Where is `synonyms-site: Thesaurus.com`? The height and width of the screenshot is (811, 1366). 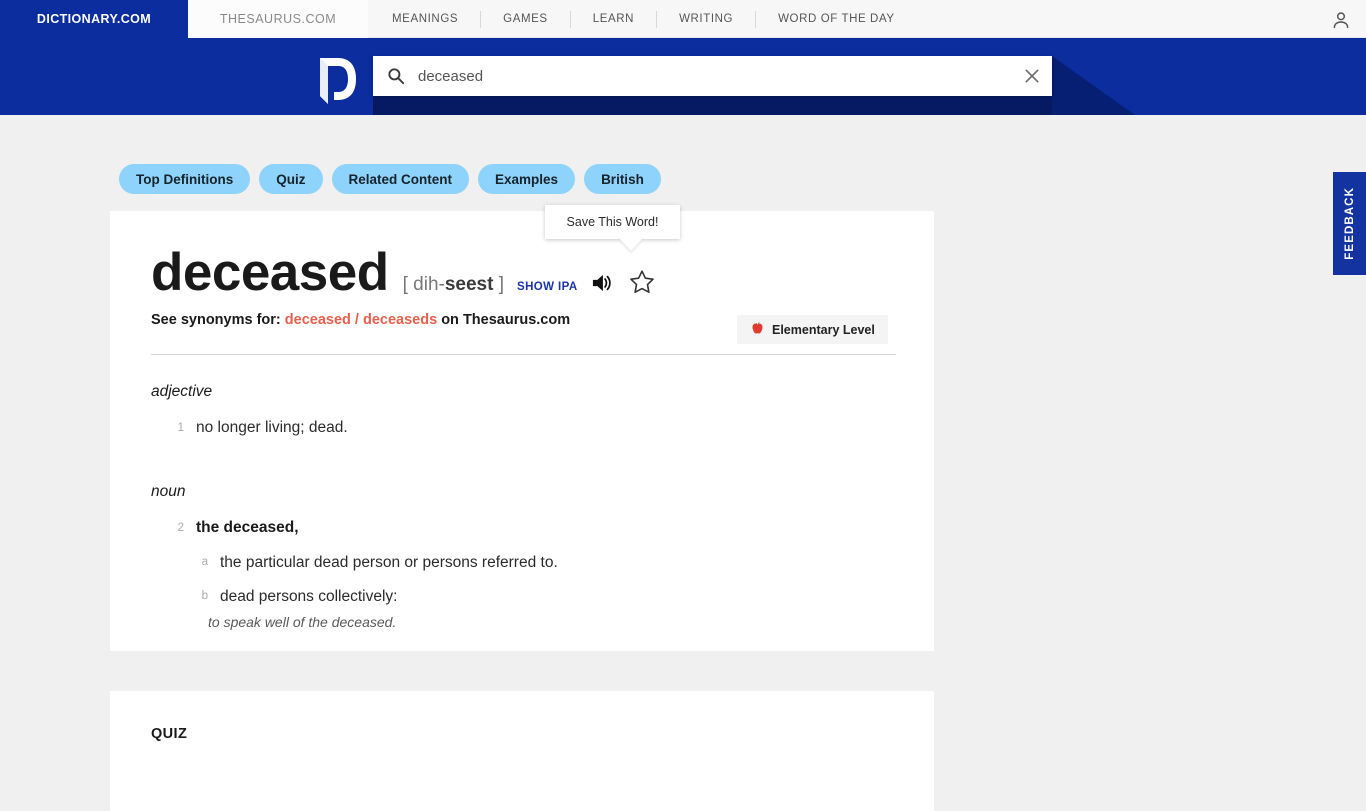 synonyms-site: Thesaurus.com is located at coordinates (516, 320).